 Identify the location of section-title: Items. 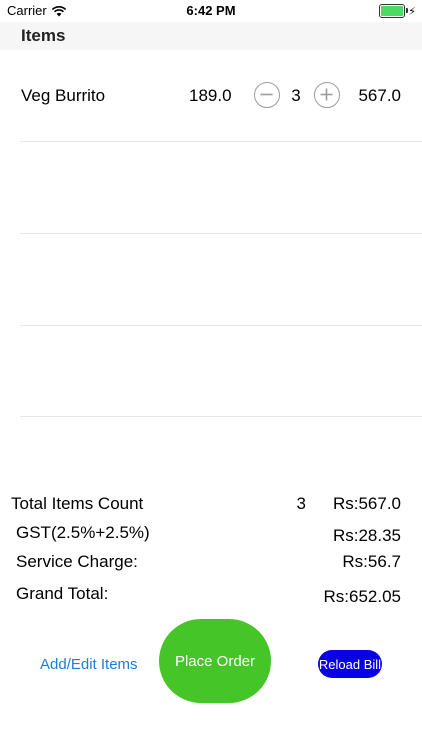
(43, 35).